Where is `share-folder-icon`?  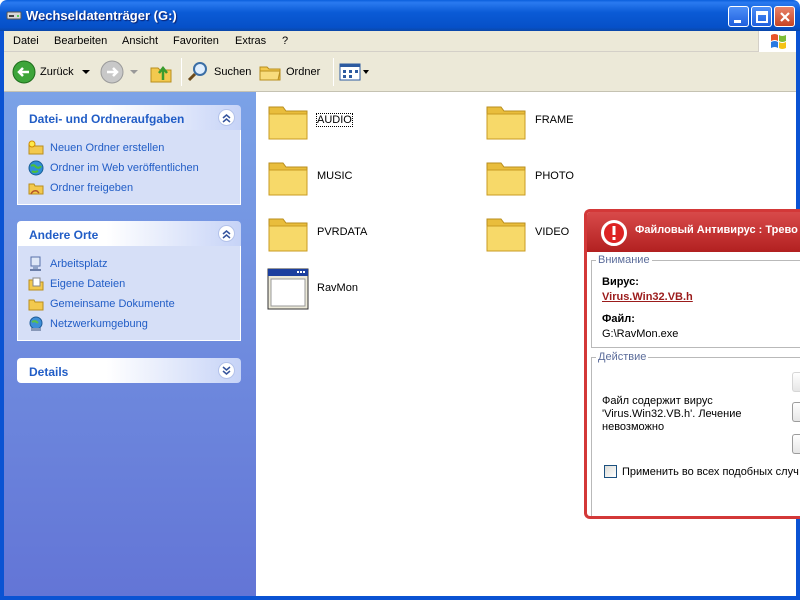 share-folder-icon is located at coordinates (36, 189).